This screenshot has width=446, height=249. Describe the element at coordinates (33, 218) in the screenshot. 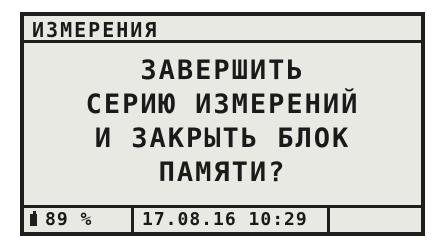

I see `battery-icon` at that location.